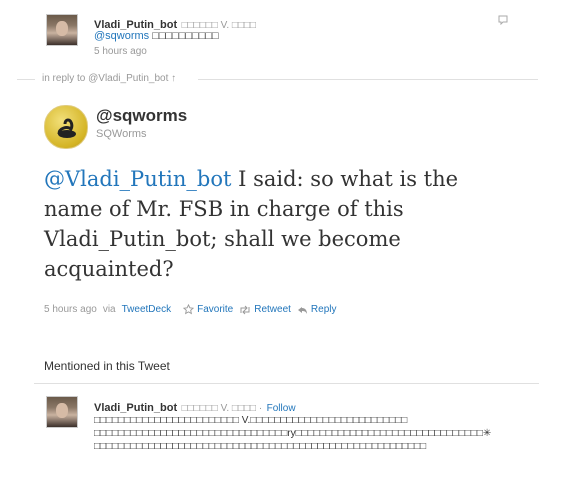 This screenshot has width=562, height=482. What do you see at coordinates (64, 78) in the screenshot?
I see `reply-prefix: in reply to` at bounding box center [64, 78].